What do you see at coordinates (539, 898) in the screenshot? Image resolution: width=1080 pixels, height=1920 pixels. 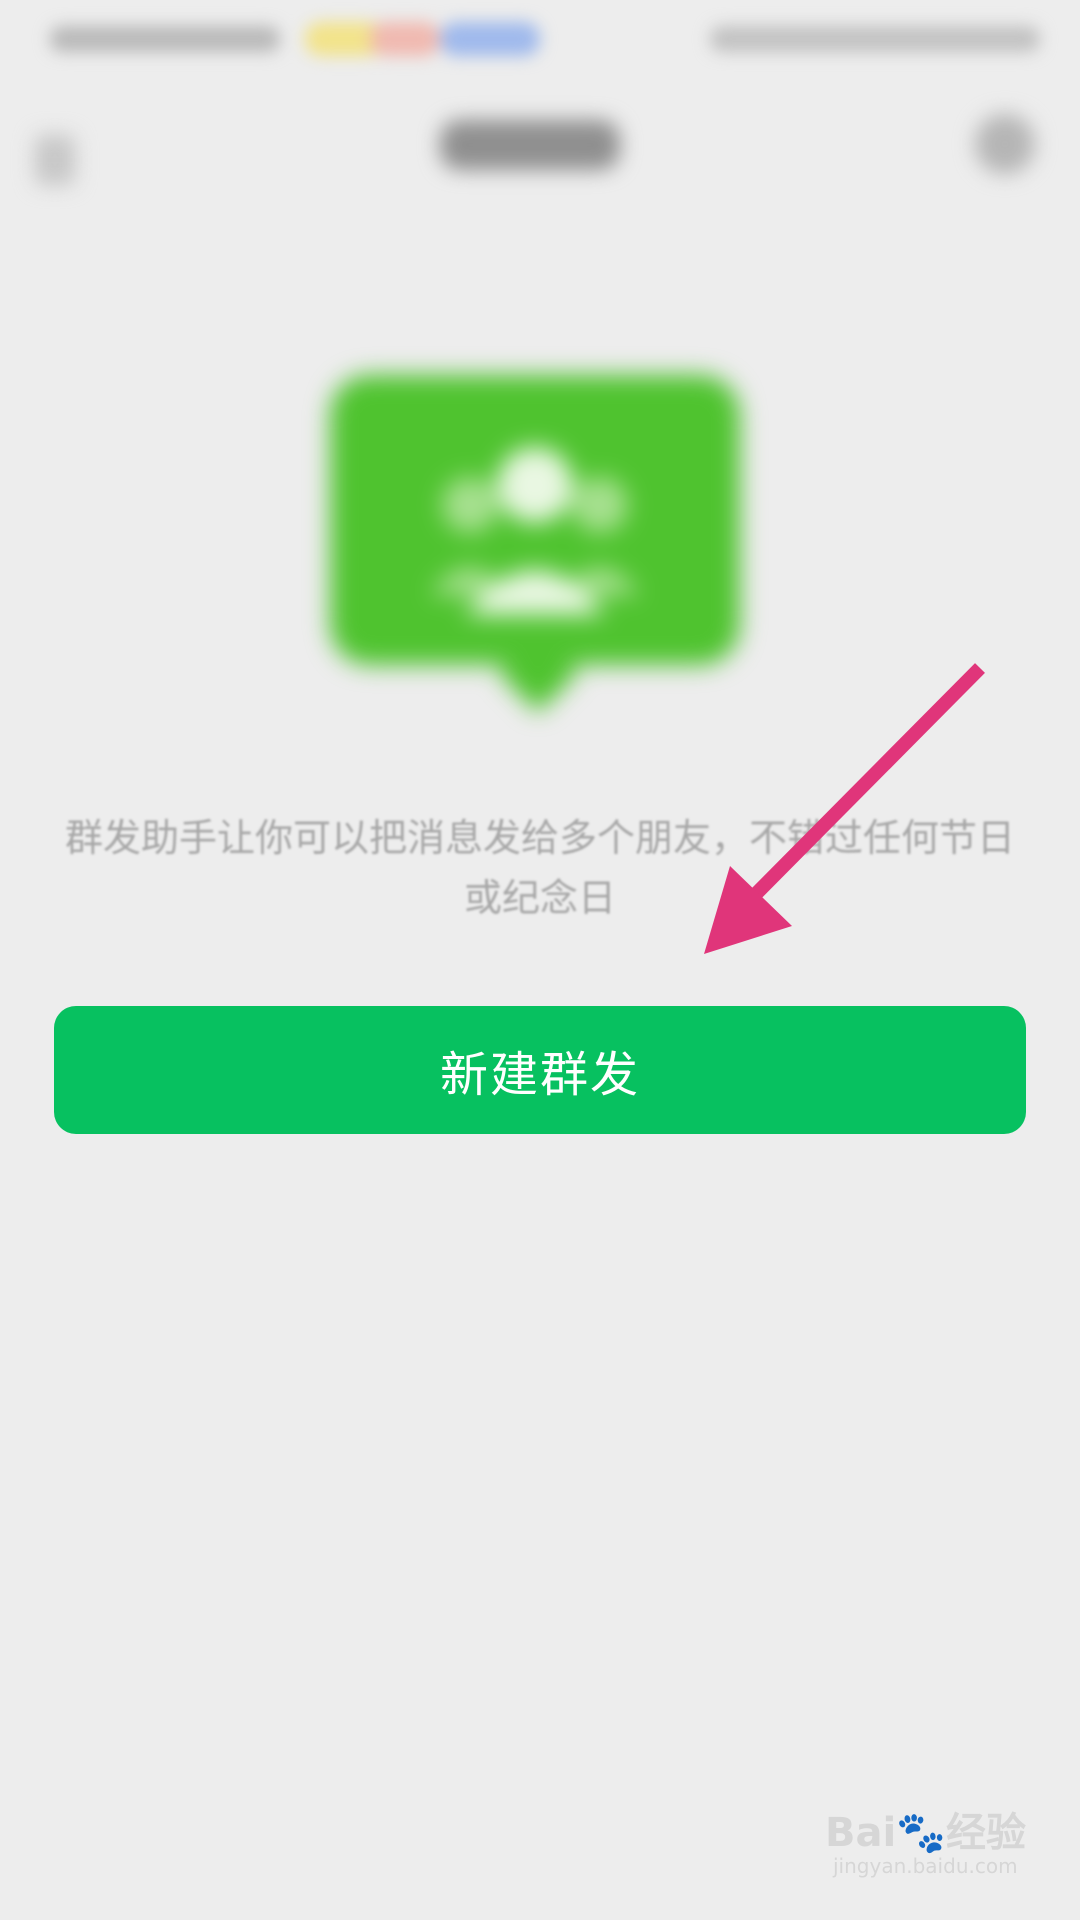 I see `description-line-2: 或纪念日` at bounding box center [539, 898].